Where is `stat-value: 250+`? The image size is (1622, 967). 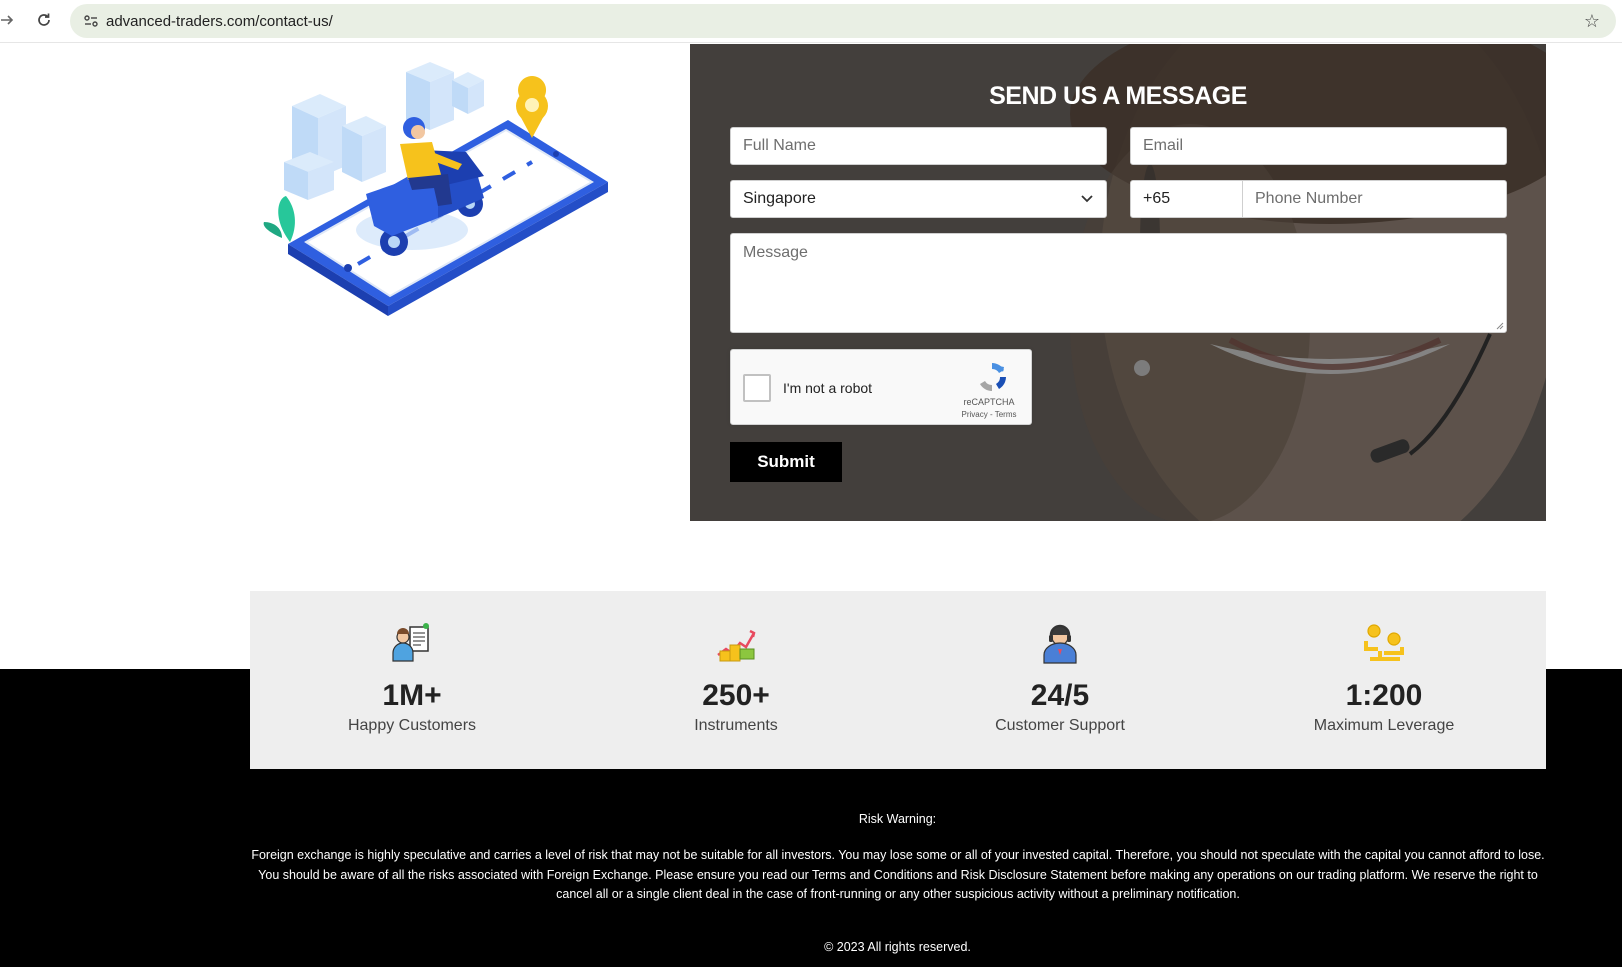
stat-value: 250+ is located at coordinates (736, 695).